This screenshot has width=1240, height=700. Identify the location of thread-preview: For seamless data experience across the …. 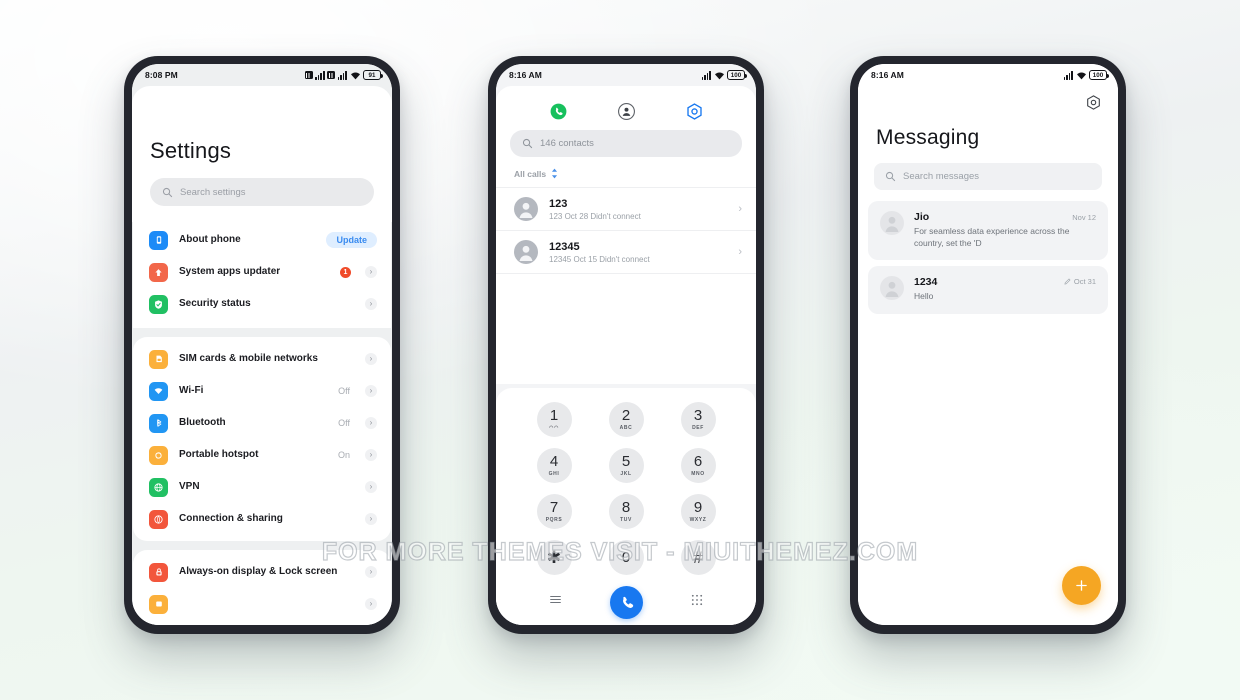
(992, 237).